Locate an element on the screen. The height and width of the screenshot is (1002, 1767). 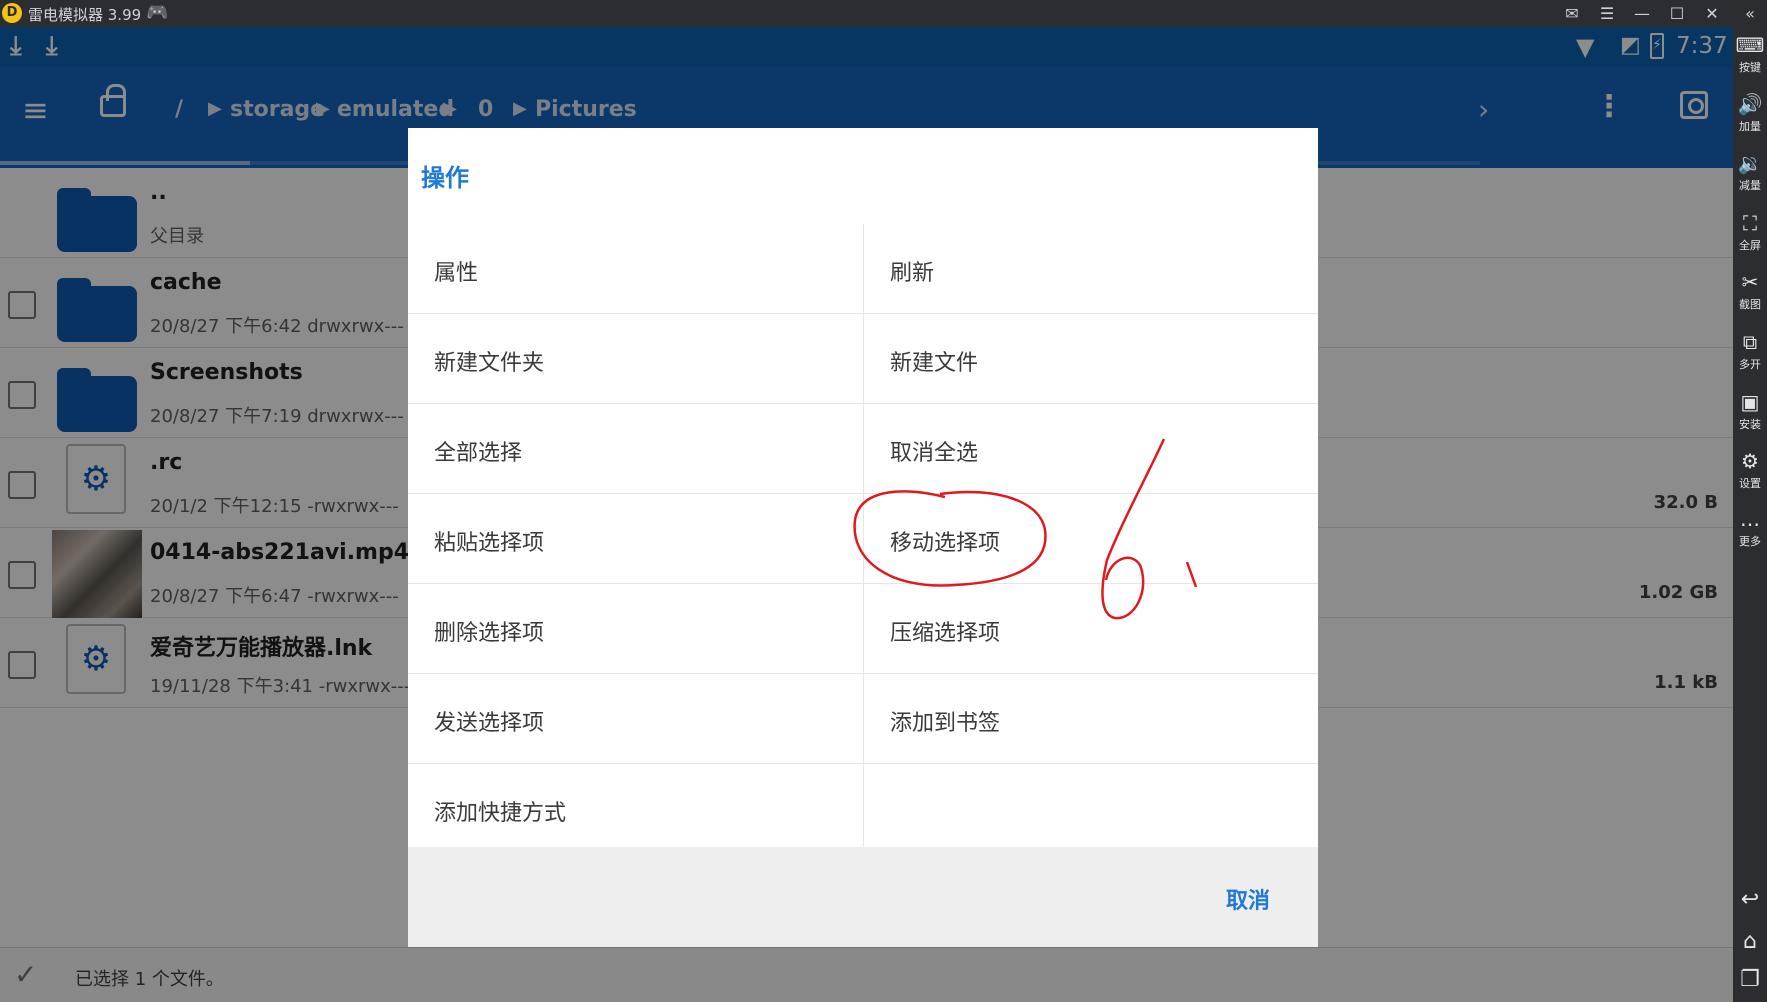
close-button: ✕ is located at coordinates (1712, 13).